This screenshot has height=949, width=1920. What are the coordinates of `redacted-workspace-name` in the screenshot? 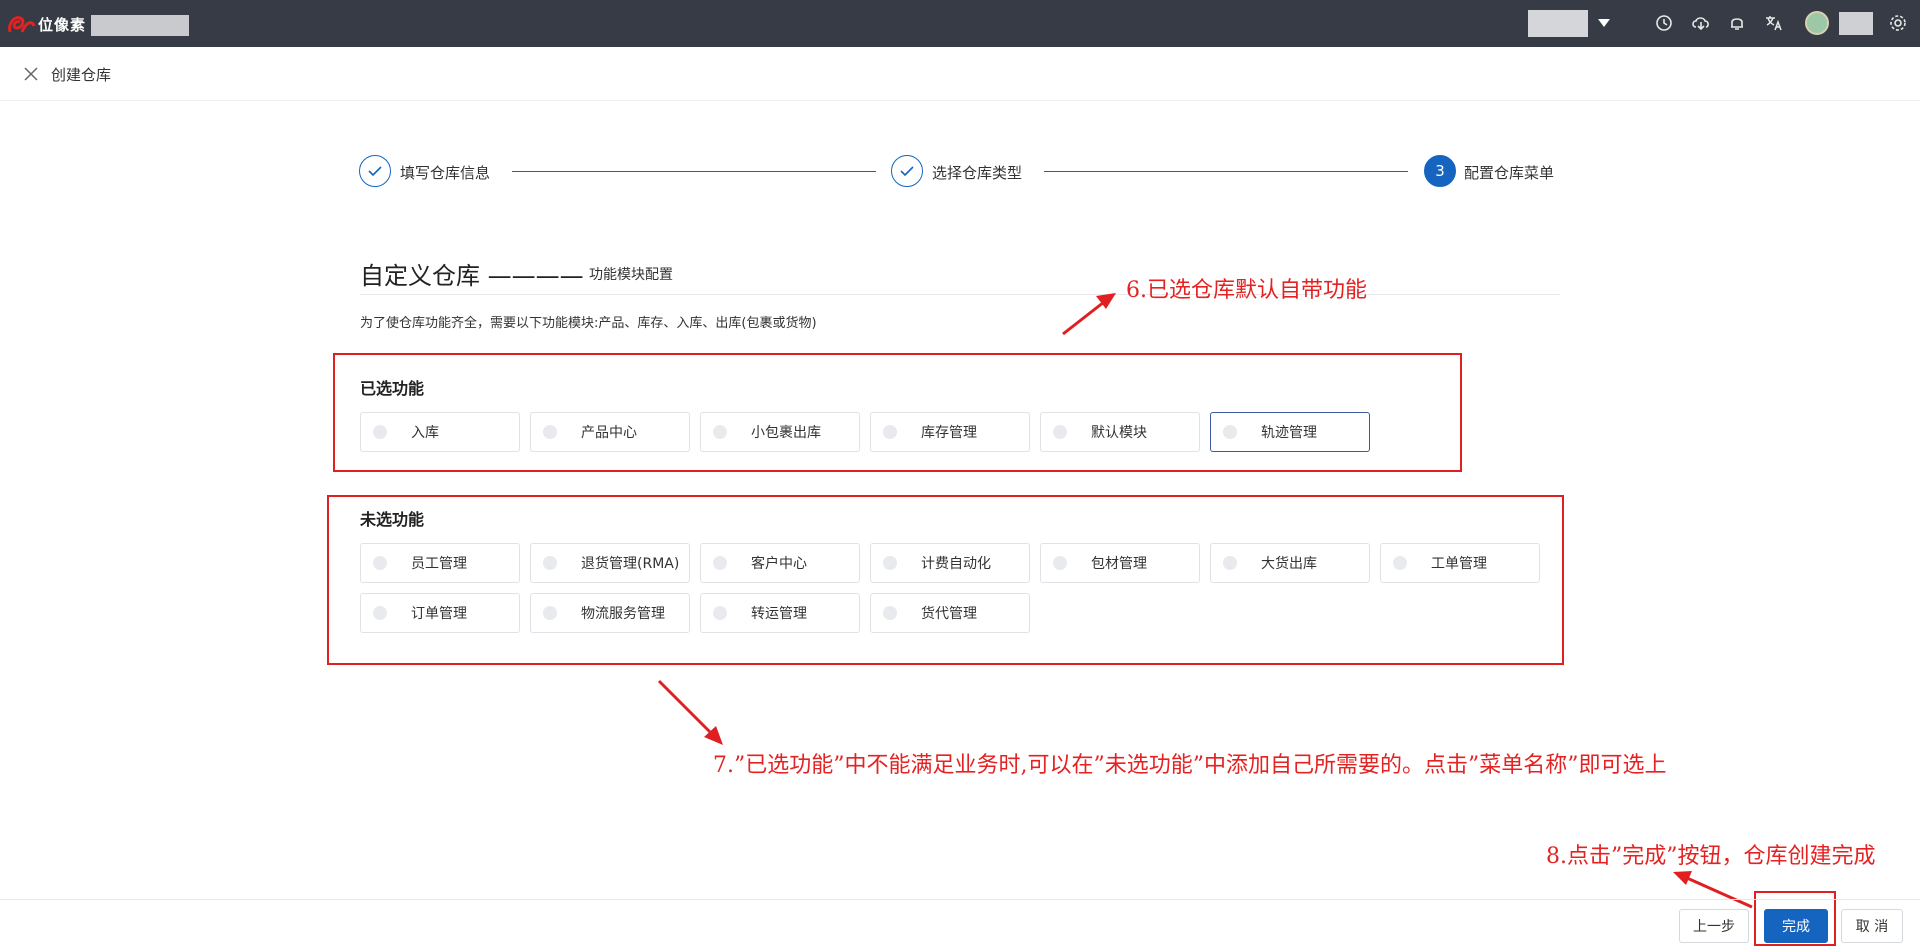 It's located at (140, 25).